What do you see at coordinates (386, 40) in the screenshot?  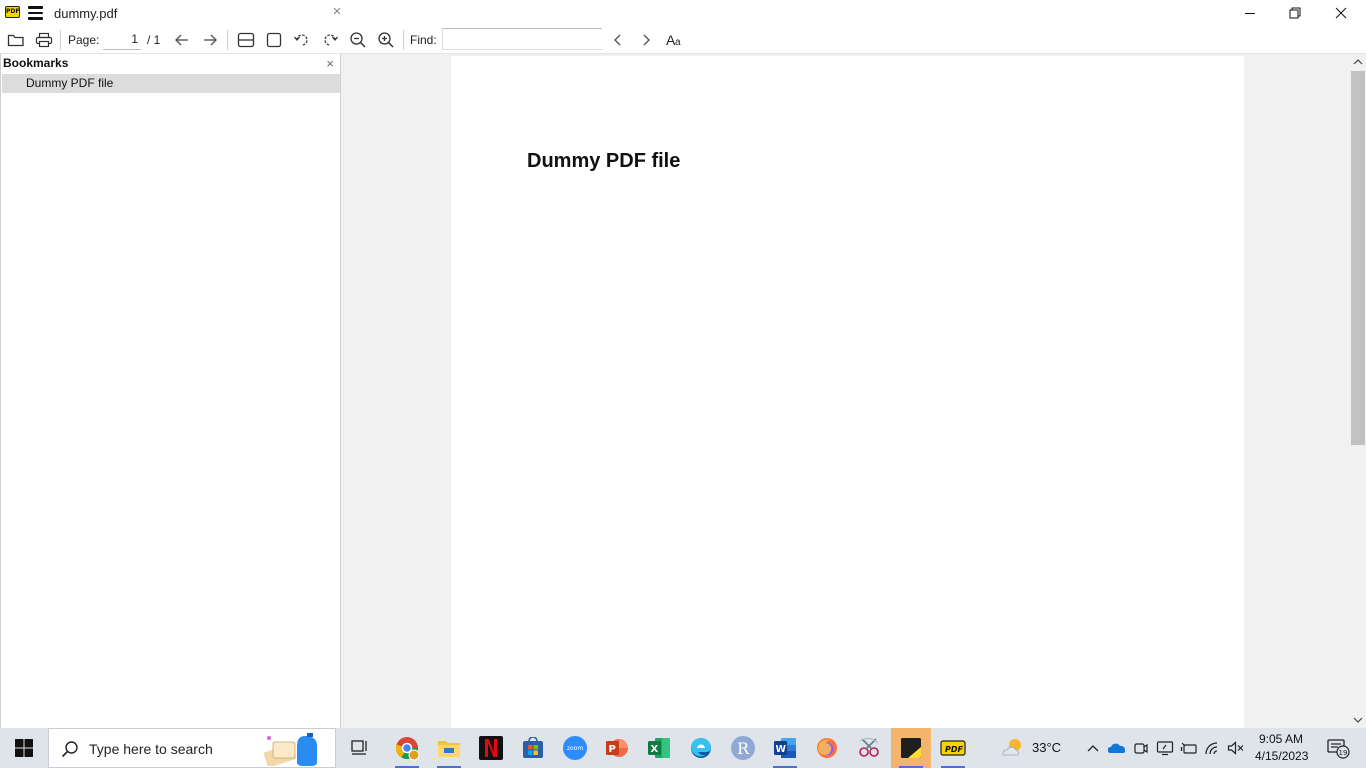 I see `zoom-in-icon` at bounding box center [386, 40].